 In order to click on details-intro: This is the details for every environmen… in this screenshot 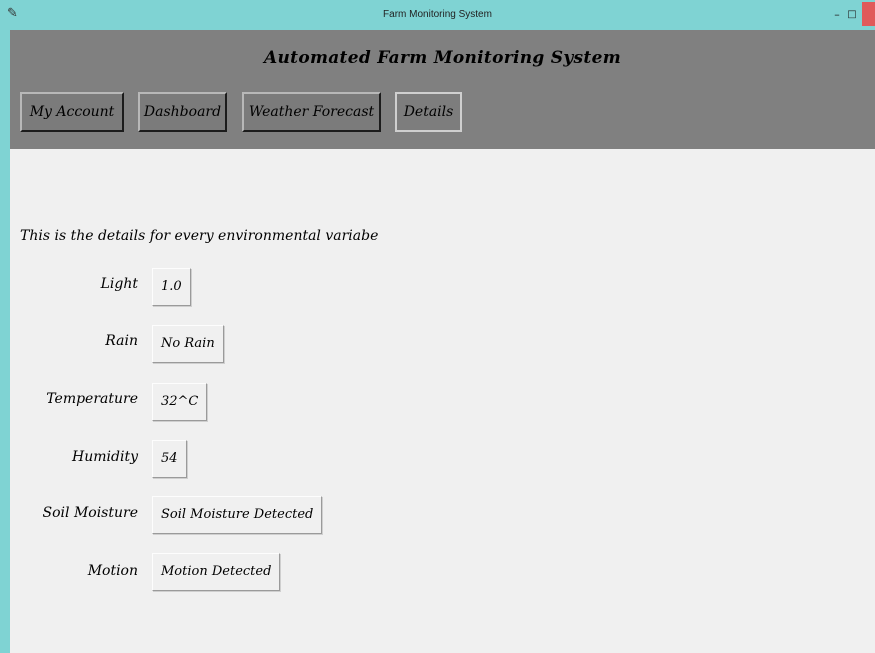, I will do `click(199, 236)`.